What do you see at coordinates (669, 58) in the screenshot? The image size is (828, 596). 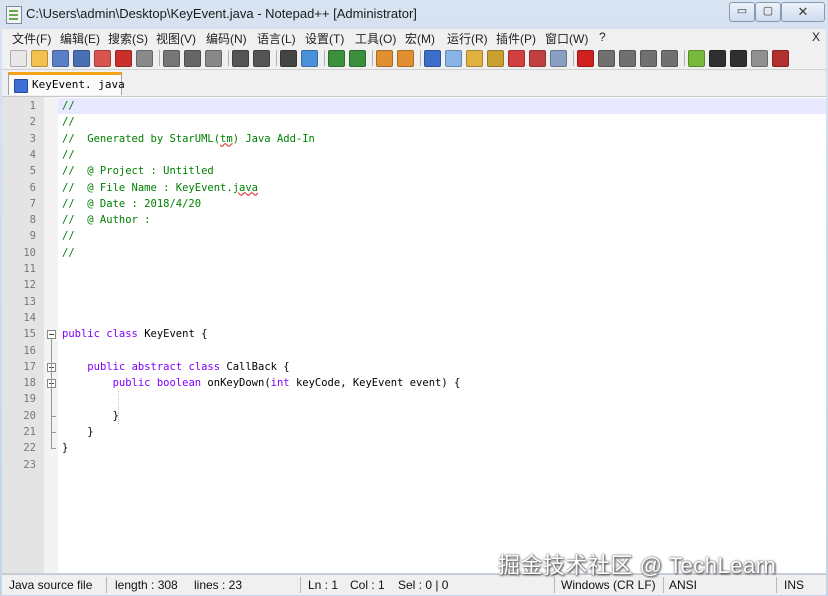 I see `save-macro-icon` at bounding box center [669, 58].